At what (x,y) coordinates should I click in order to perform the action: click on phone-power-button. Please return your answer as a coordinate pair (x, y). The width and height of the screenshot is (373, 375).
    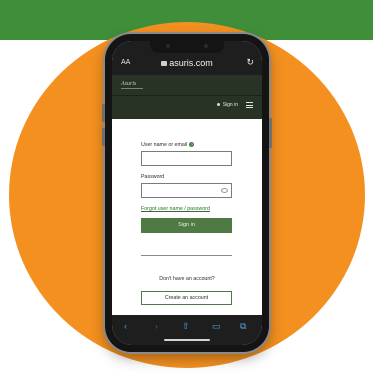
    Looking at the image, I should click on (270, 133).